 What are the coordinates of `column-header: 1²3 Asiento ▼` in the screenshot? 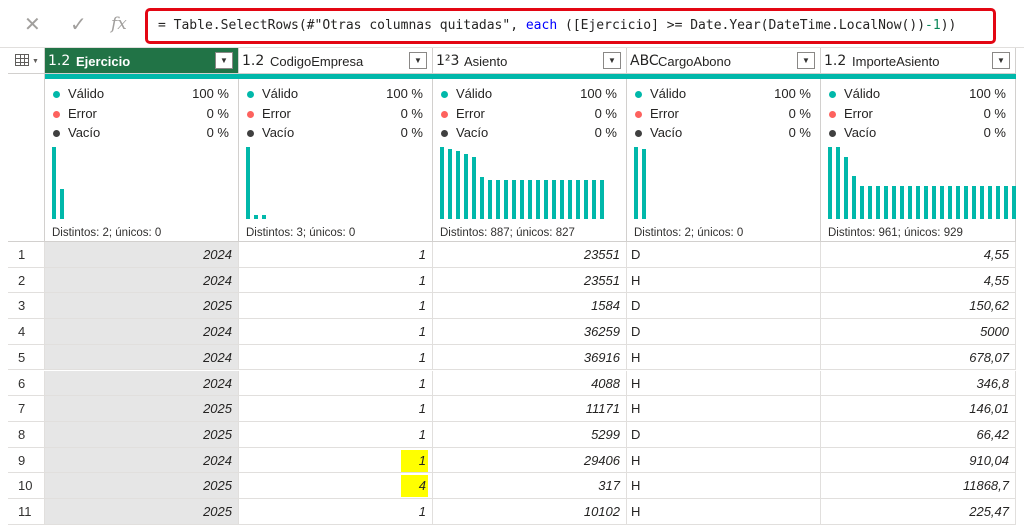 It's located at (530, 61).